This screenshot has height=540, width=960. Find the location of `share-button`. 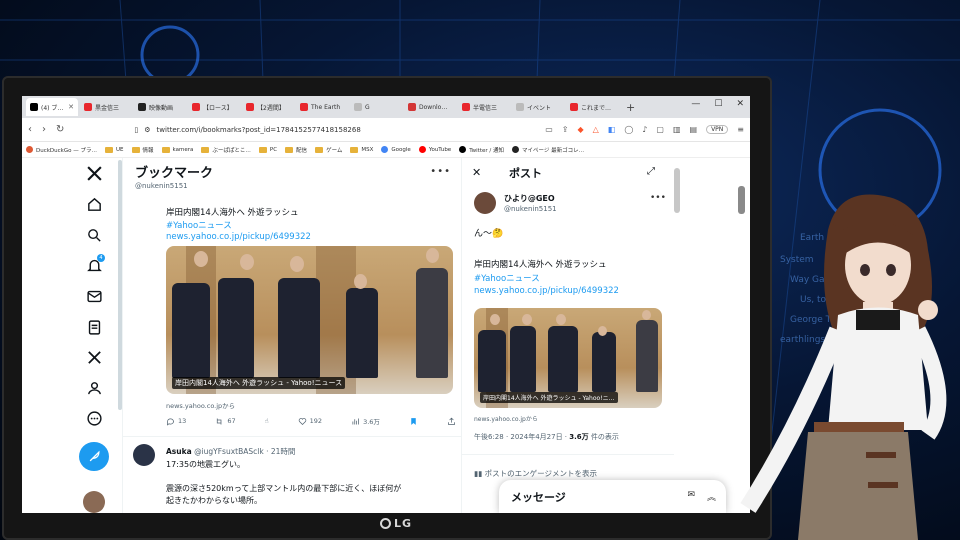

share-button is located at coordinates (451, 421).